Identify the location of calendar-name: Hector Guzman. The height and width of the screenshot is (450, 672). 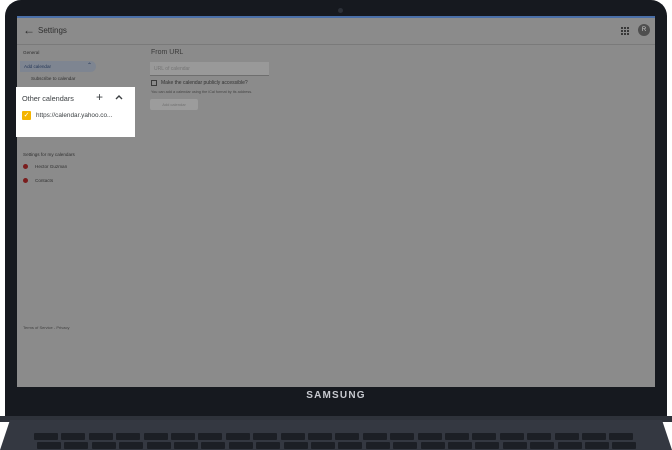
(51, 166).